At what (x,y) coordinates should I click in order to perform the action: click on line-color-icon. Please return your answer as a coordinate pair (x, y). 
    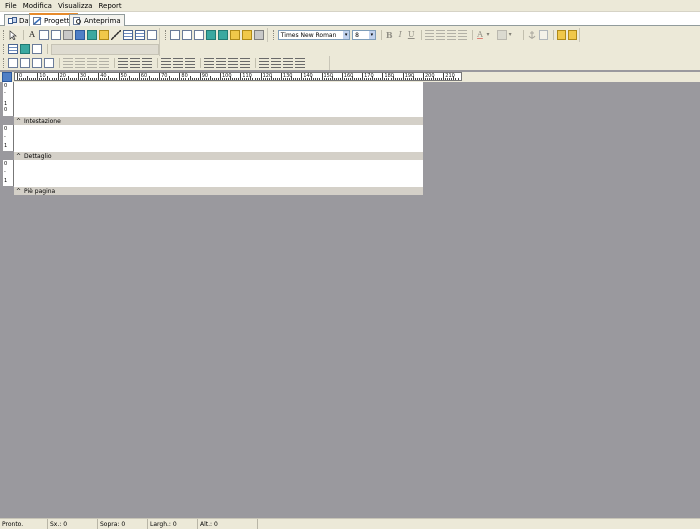
    Looking at the image, I should click on (104, 63).